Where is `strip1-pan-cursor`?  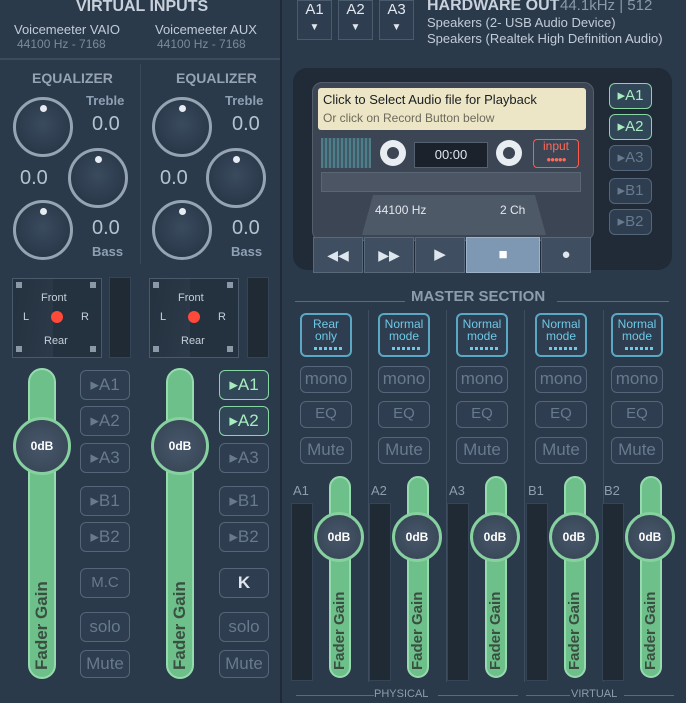 strip1-pan-cursor is located at coordinates (57, 317).